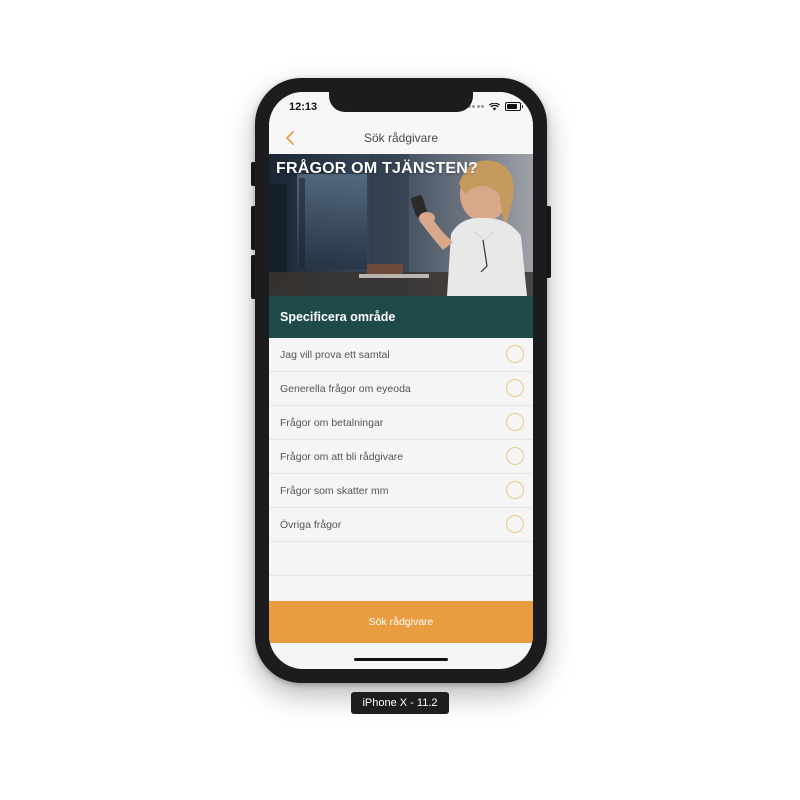 This screenshot has height=800, width=800. I want to click on option-row: Frågor som skatter mm, so click(401, 491).